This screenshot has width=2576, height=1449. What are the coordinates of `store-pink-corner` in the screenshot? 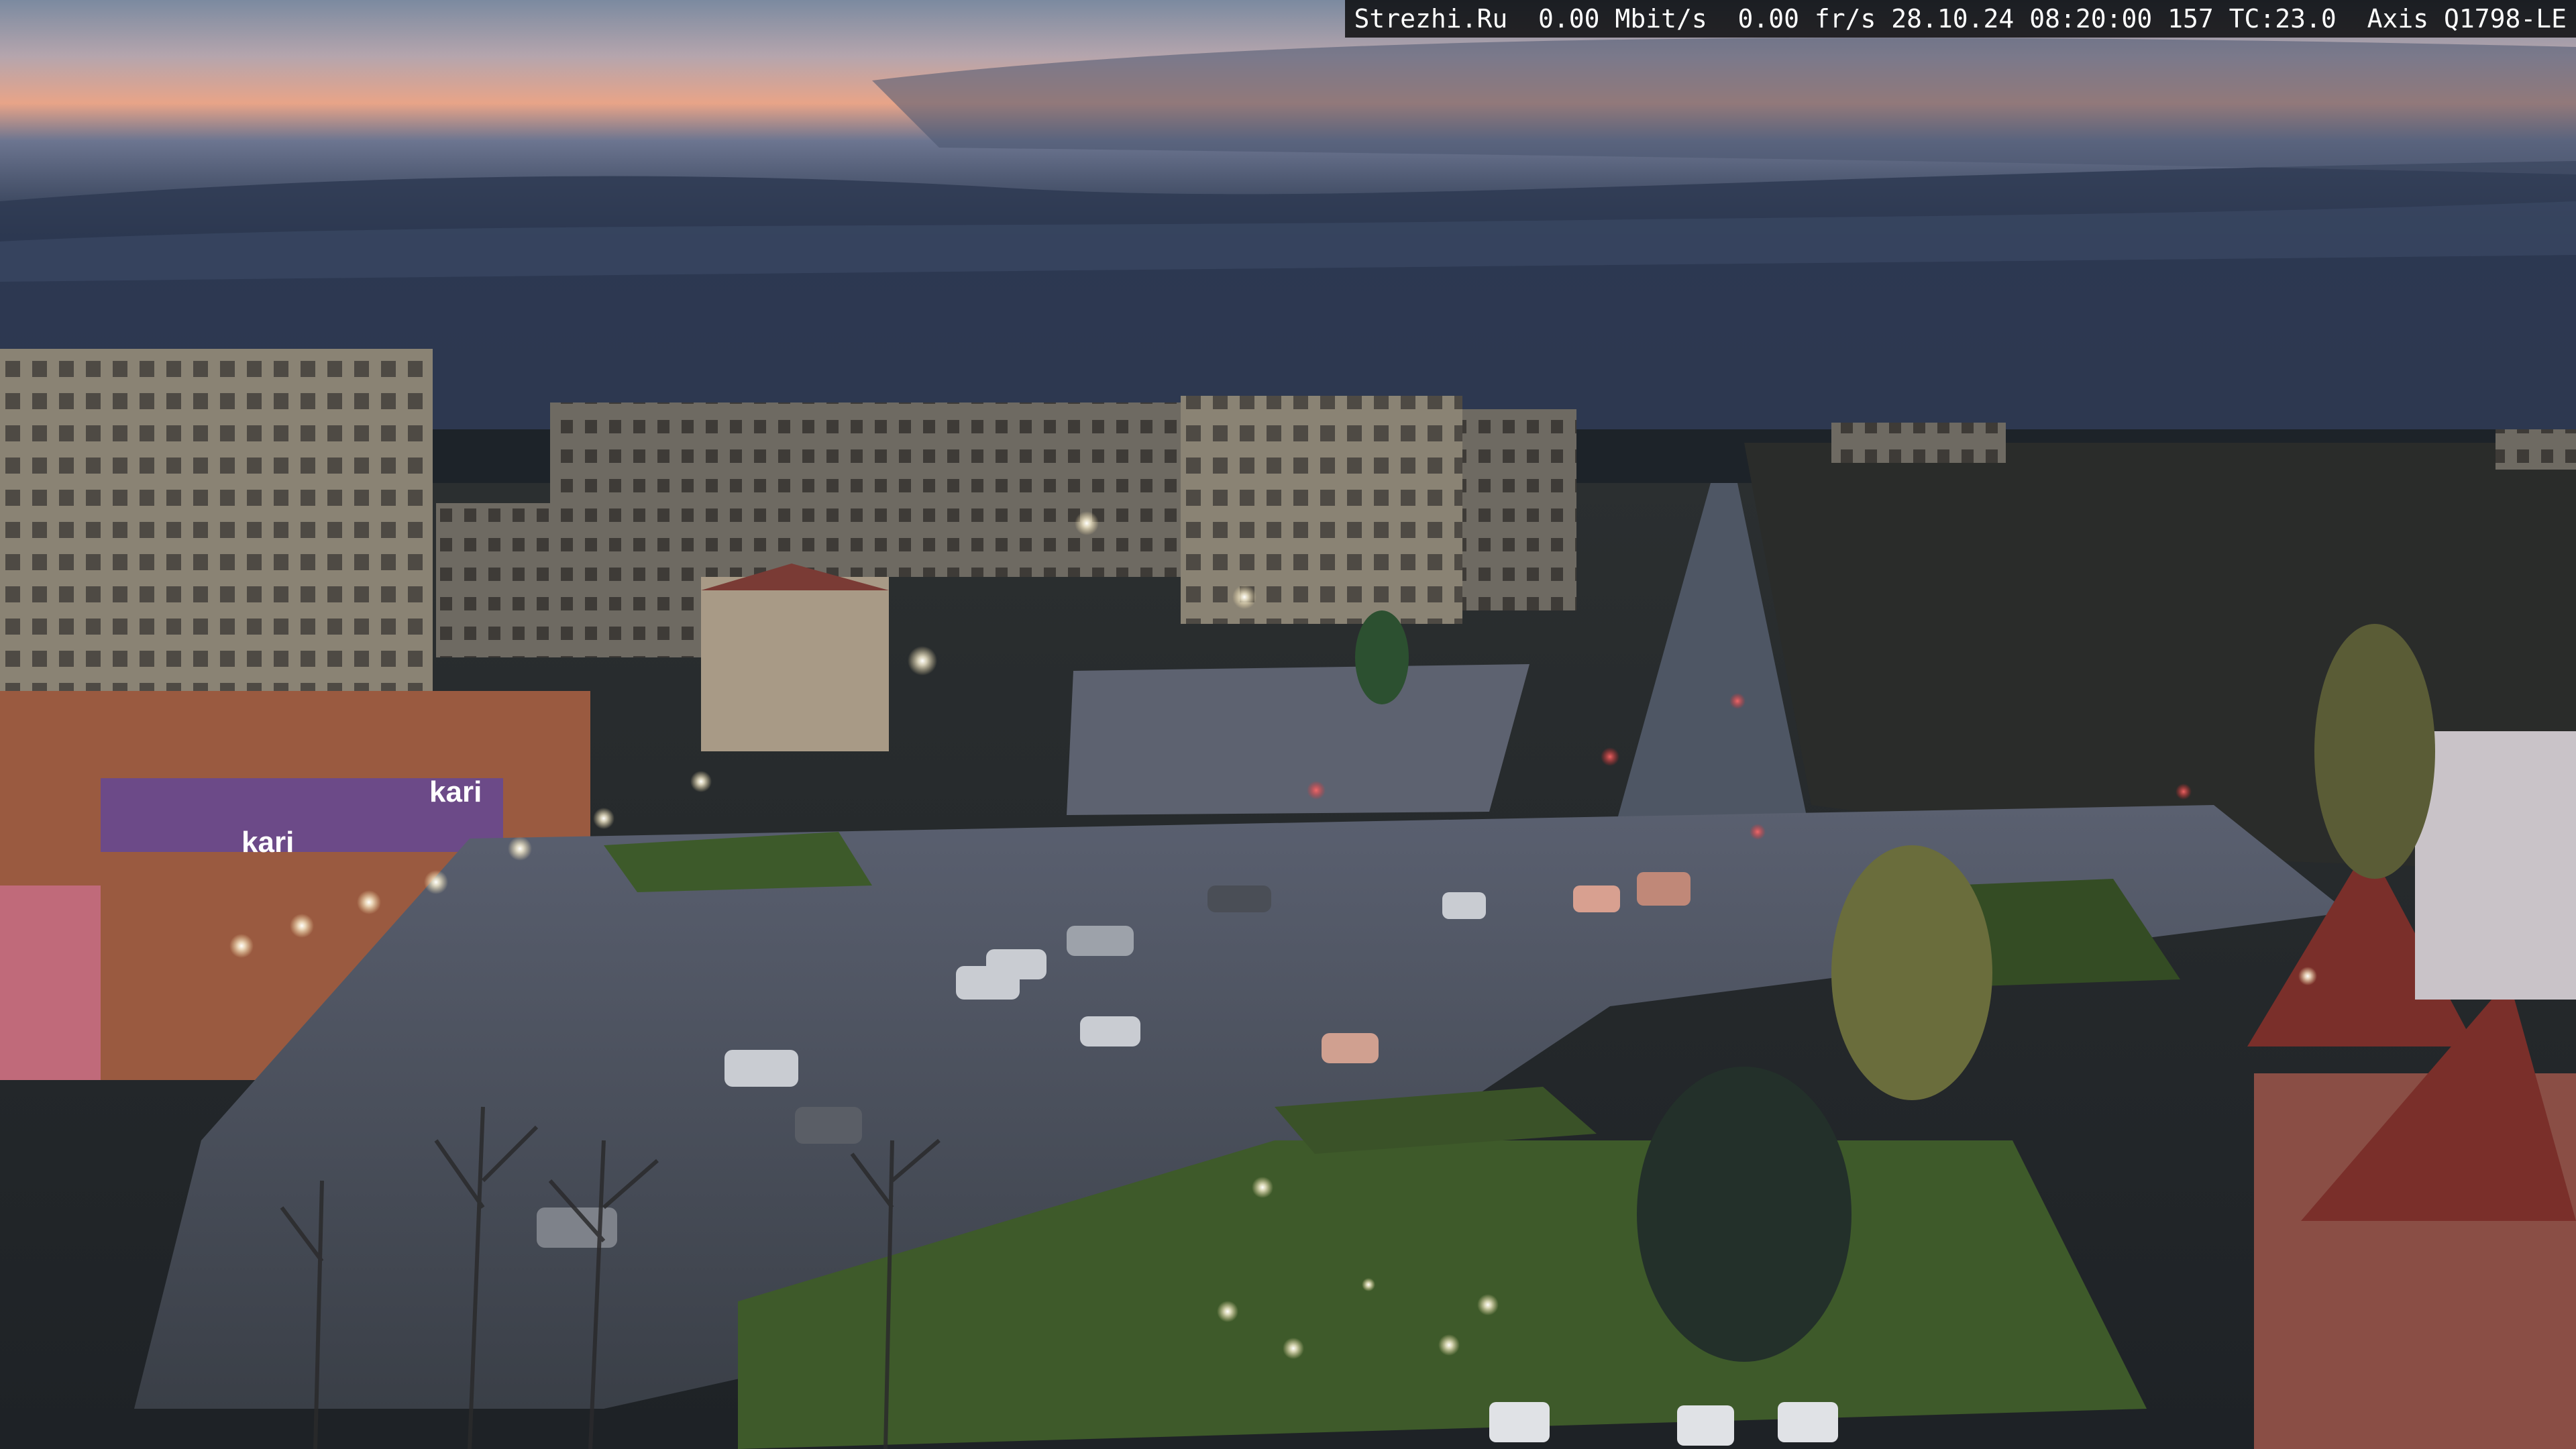 It's located at (50, 982).